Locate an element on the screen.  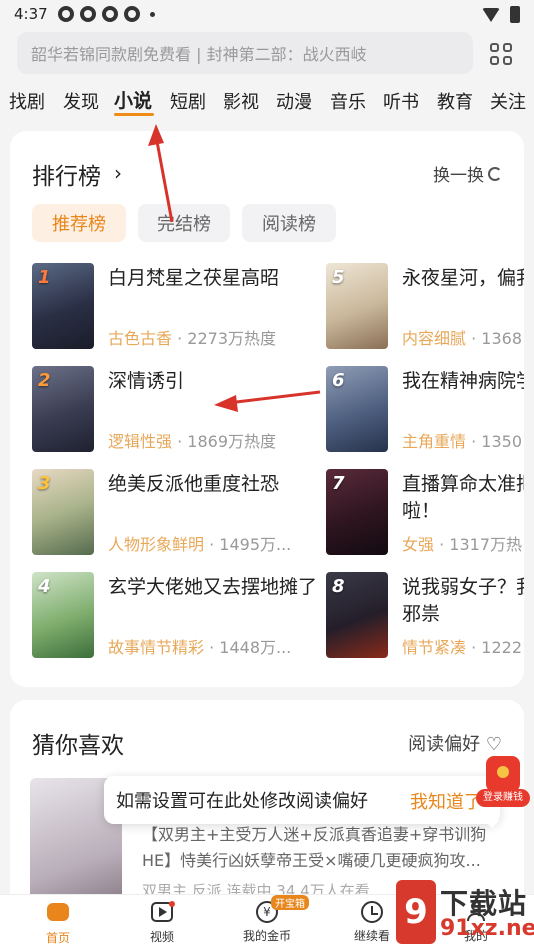
tab-music: 音乐 is located at coordinates (348, 101).